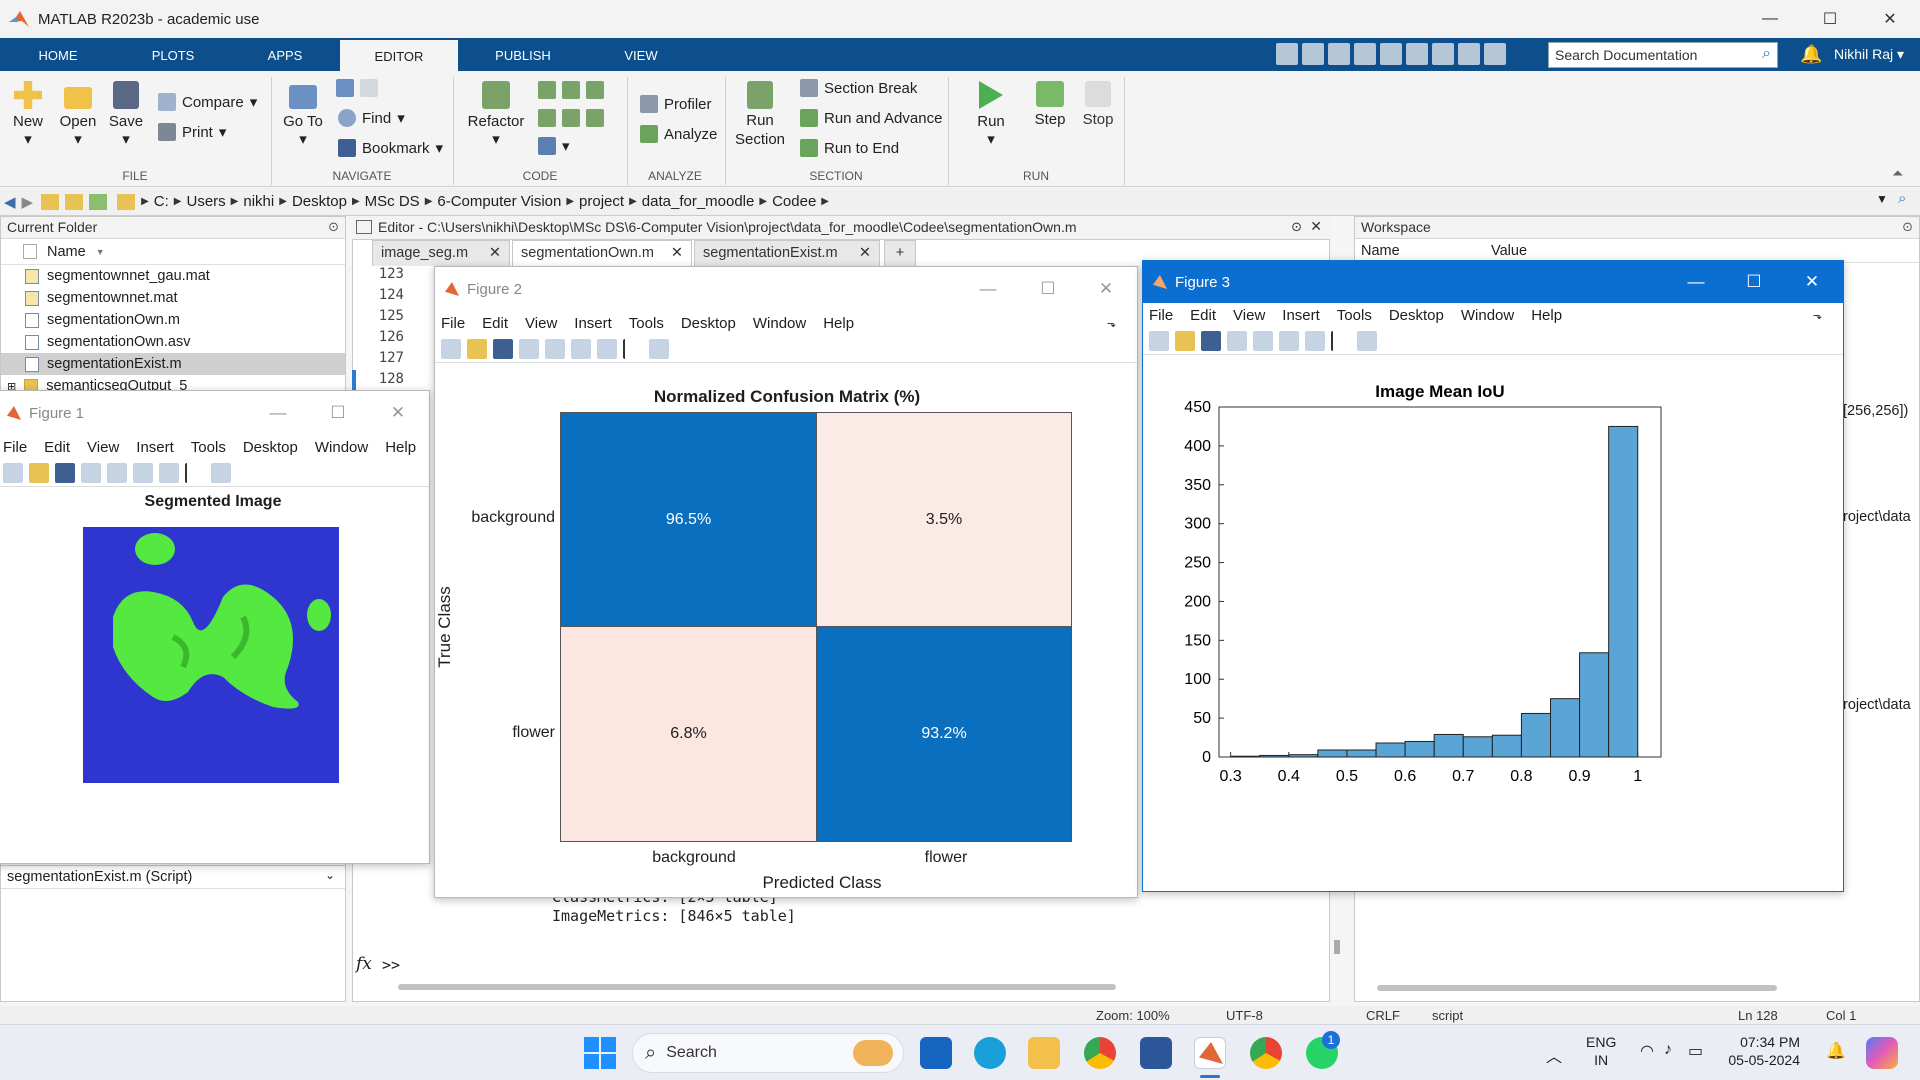  Describe the element at coordinates (1882, 199) in the screenshot. I see `address-dropdown-icon: ▼` at that location.